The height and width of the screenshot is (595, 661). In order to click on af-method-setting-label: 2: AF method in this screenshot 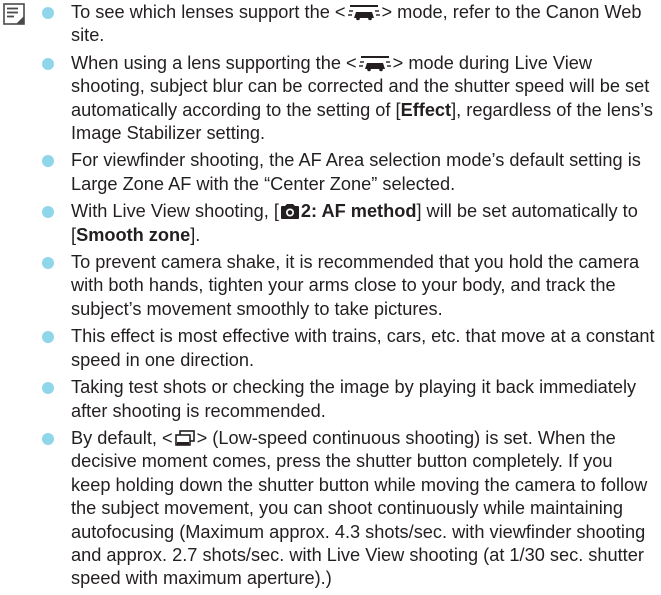, I will do `click(358, 211)`.